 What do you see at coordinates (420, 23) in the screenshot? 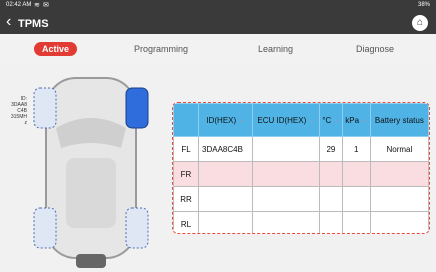
I see `home-icon: ⌂` at bounding box center [420, 23].